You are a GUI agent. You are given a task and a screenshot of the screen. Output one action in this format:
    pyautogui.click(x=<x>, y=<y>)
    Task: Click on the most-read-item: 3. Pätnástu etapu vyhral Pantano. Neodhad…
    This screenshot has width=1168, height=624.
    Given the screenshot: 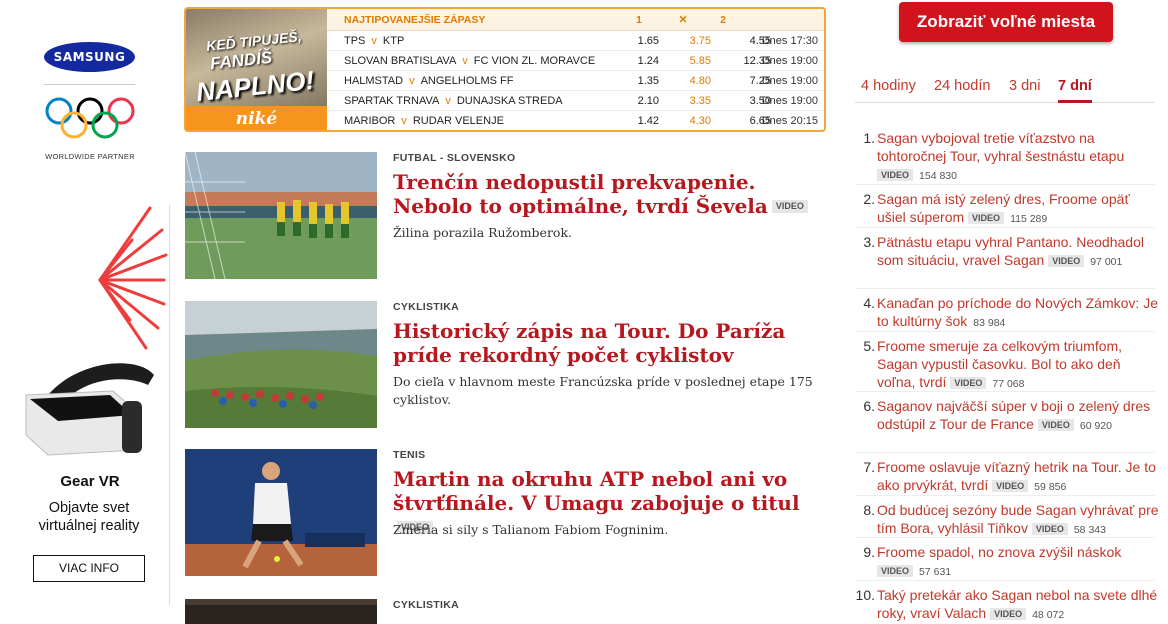 What is the action you would take?
    pyautogui.click(x=1005, y=255)
    